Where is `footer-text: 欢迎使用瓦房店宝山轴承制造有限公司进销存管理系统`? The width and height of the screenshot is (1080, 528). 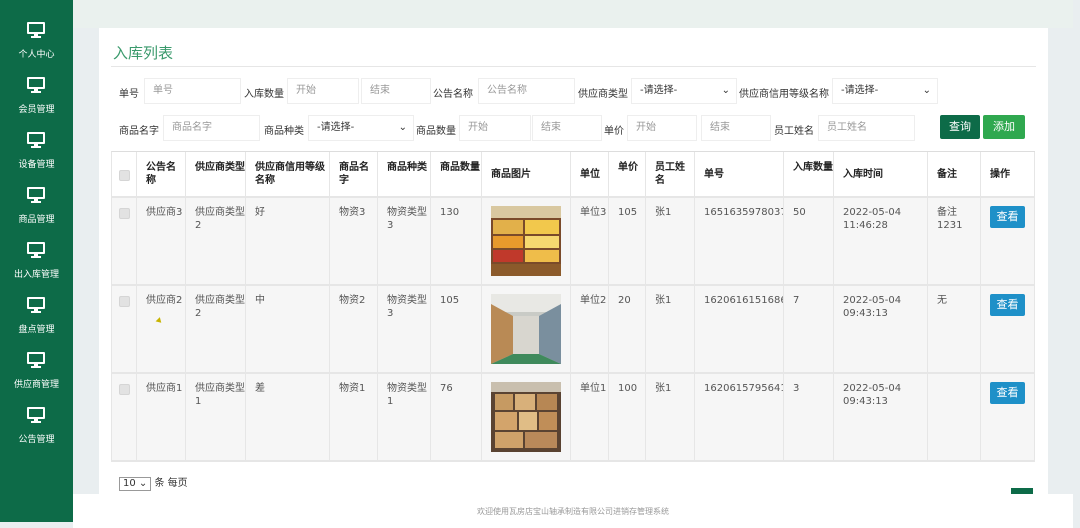 footer-text: 欢迎使用瓦房店宝山轴承制造有限公司进销存管理系统 is located at coordinates (573, 511).